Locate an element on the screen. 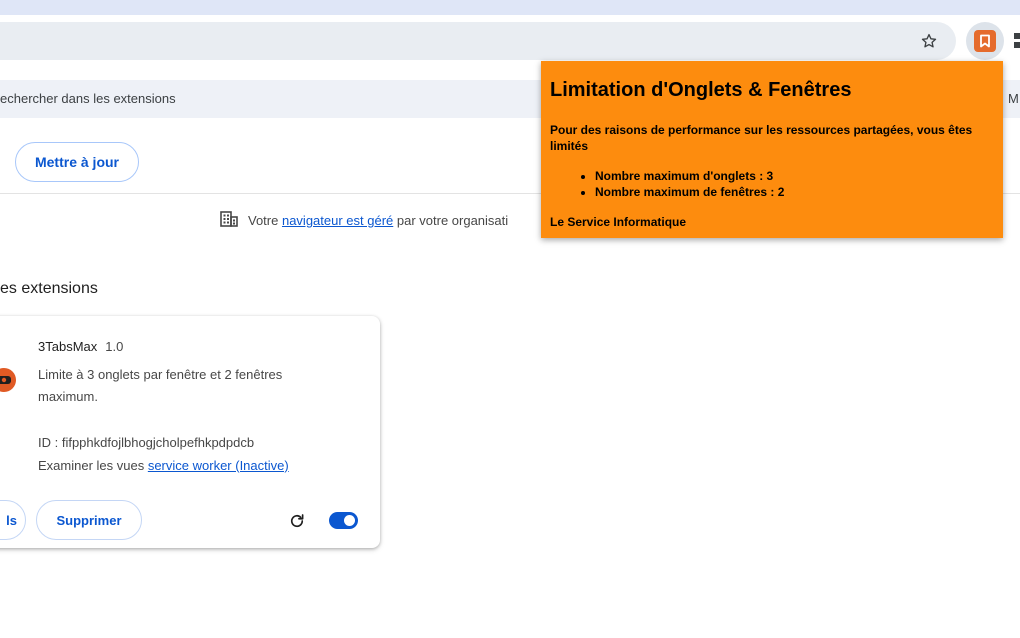  extension-id: ID : fifpphkdfojlbhogjcholpefhkpdpdcb is located at coordinates (146, 442).